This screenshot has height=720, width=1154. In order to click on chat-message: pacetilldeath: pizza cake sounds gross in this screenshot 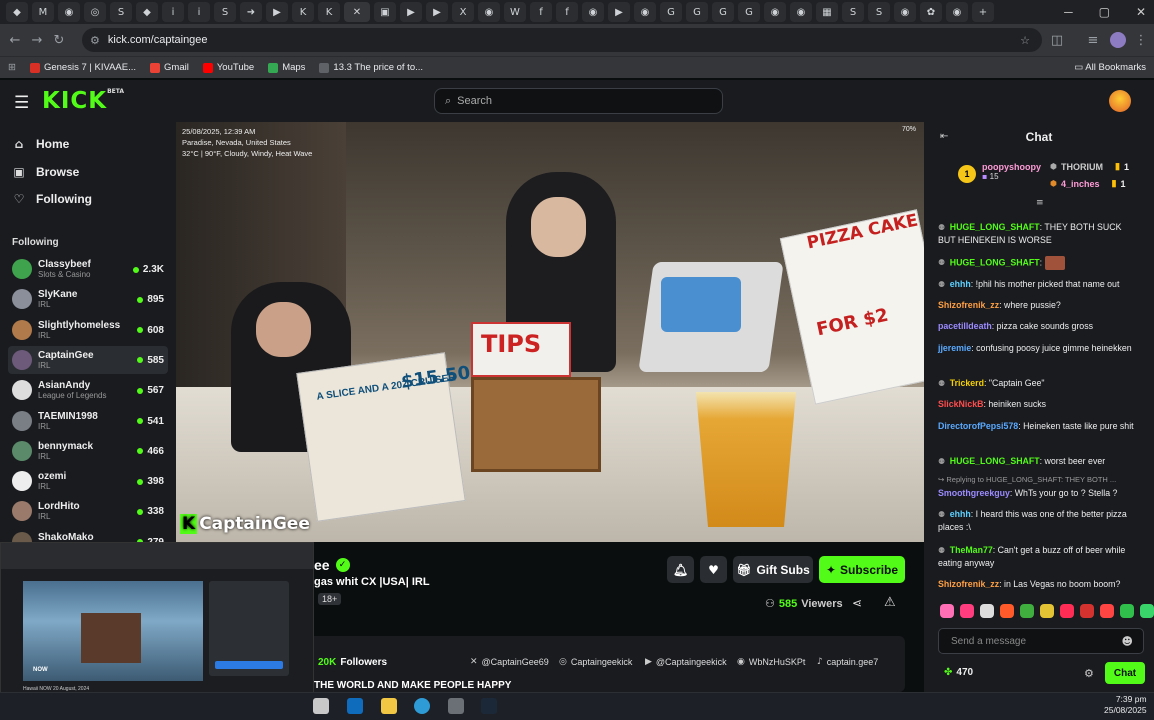, I will do `click(1037, 326)`.